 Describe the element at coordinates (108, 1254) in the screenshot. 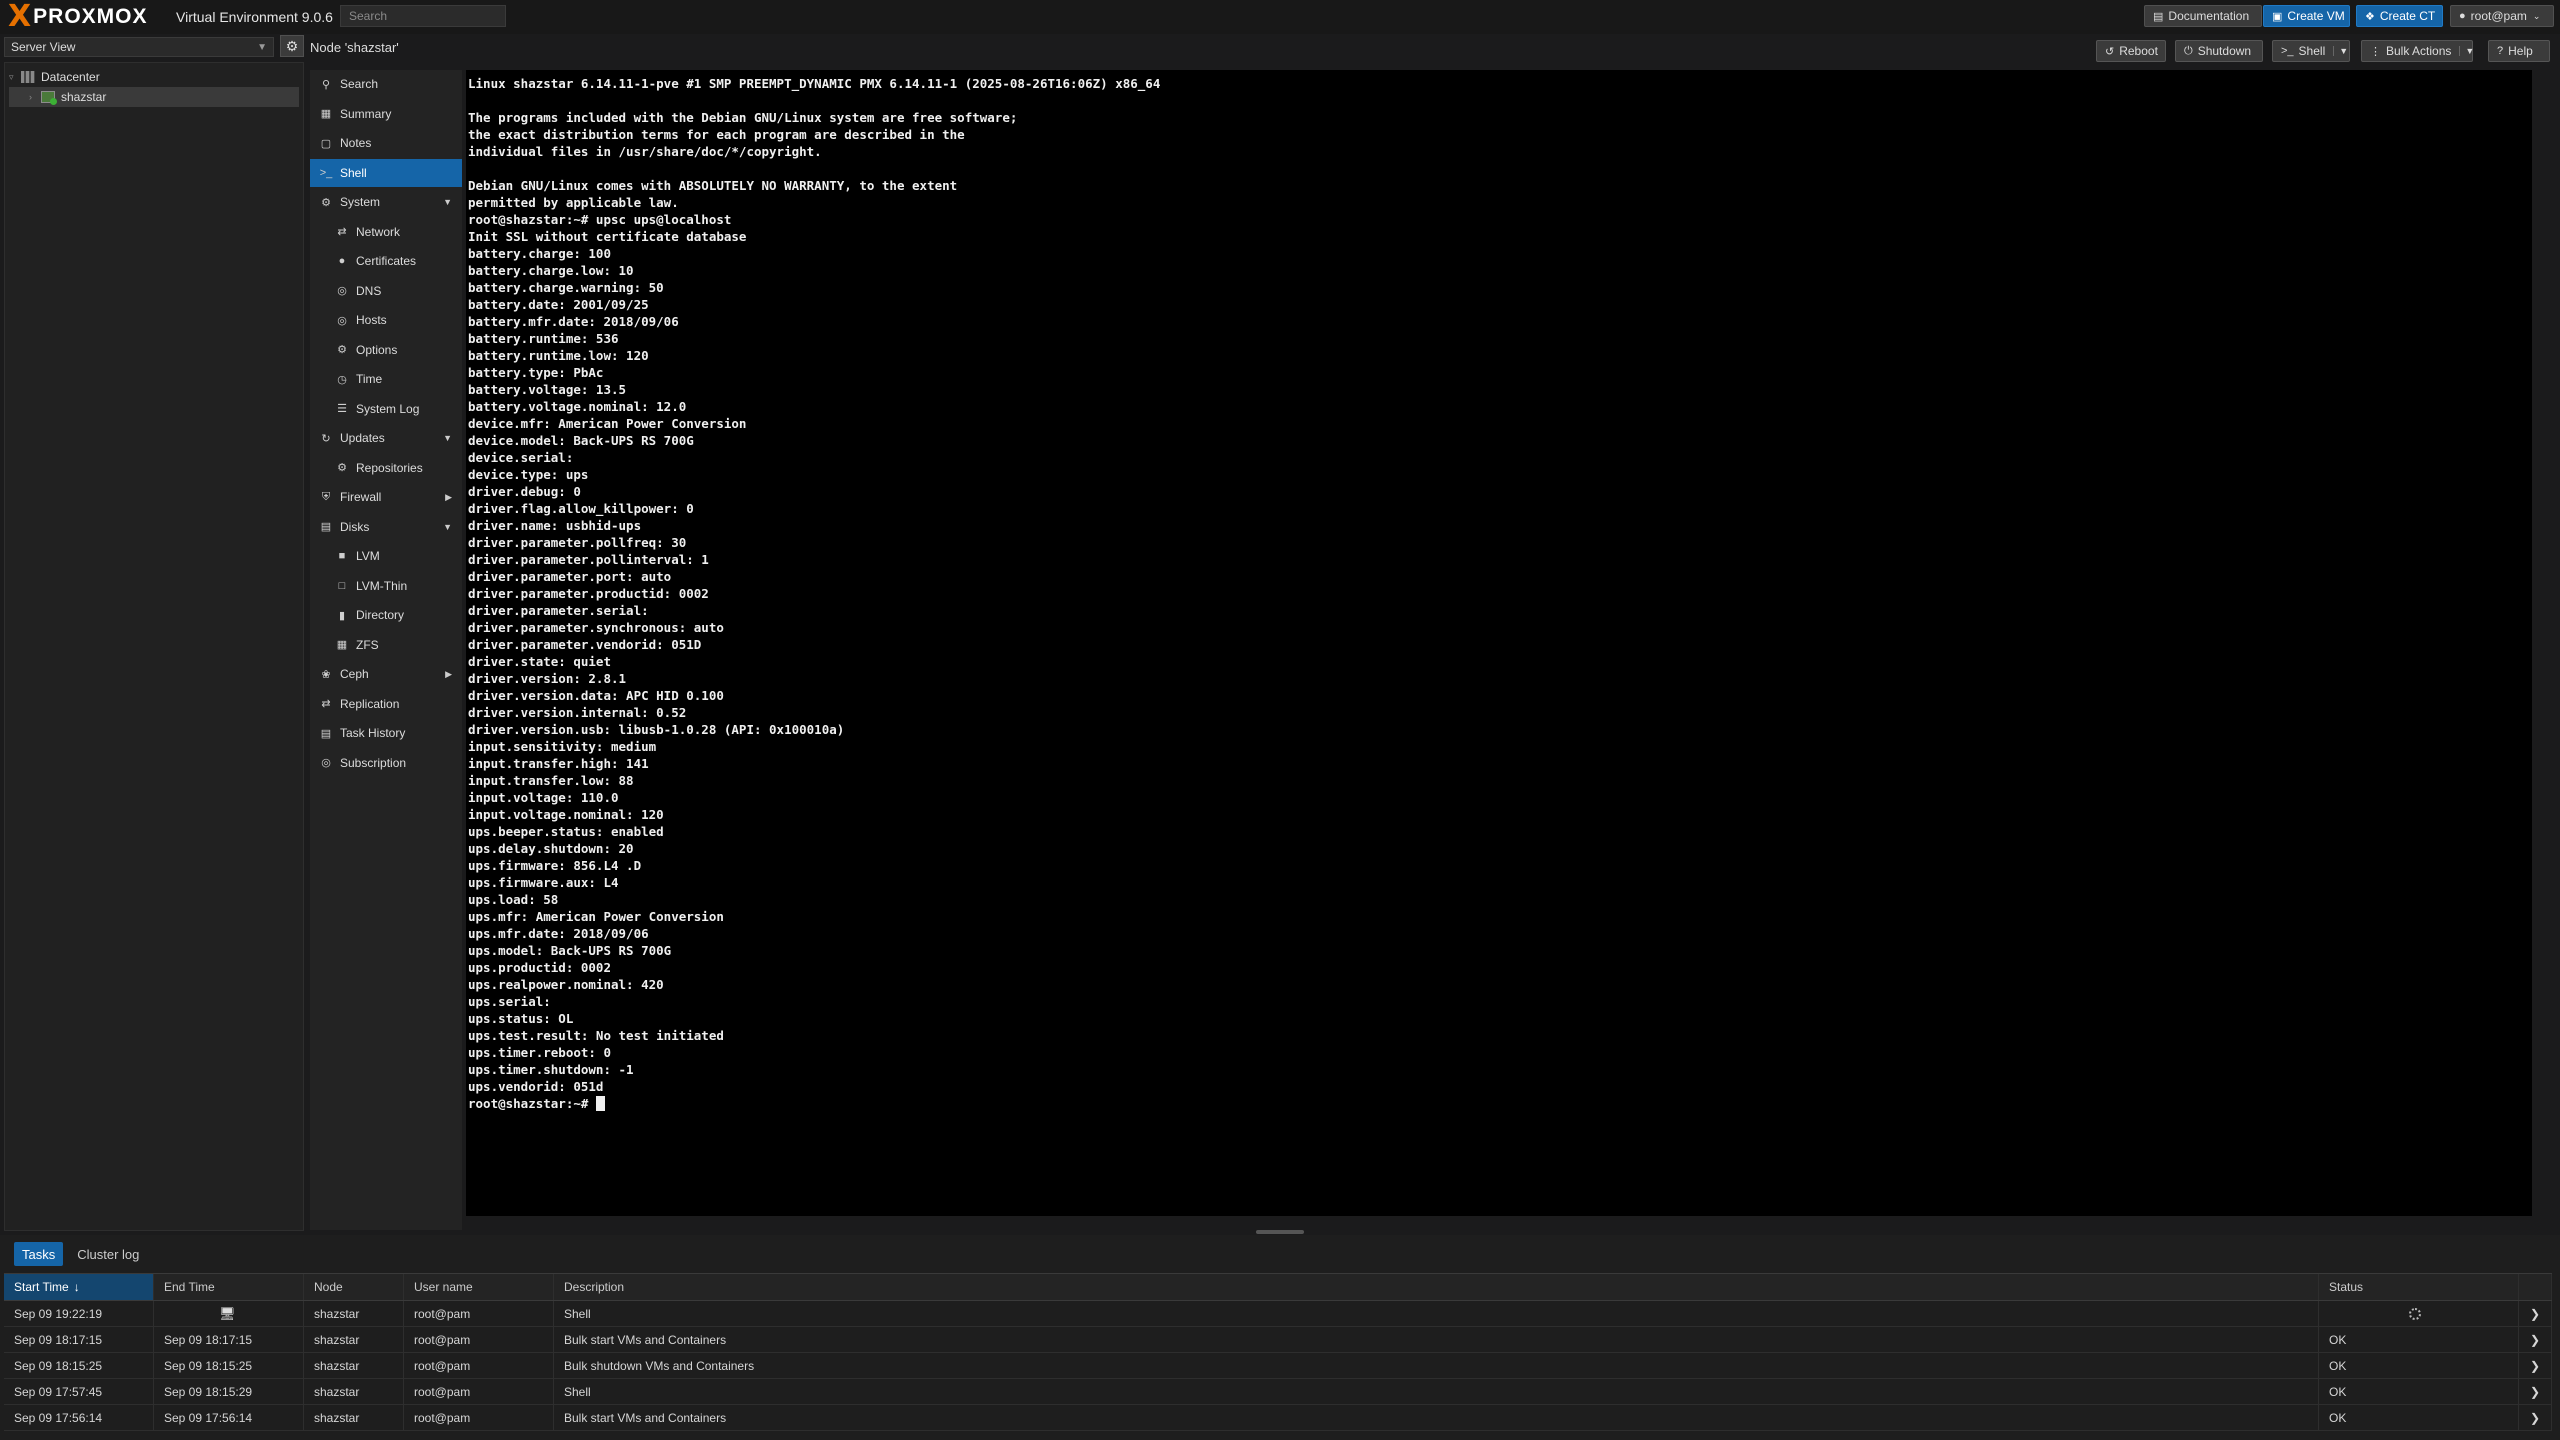

I see `tab-cluster-log: Cluster log` at that location.